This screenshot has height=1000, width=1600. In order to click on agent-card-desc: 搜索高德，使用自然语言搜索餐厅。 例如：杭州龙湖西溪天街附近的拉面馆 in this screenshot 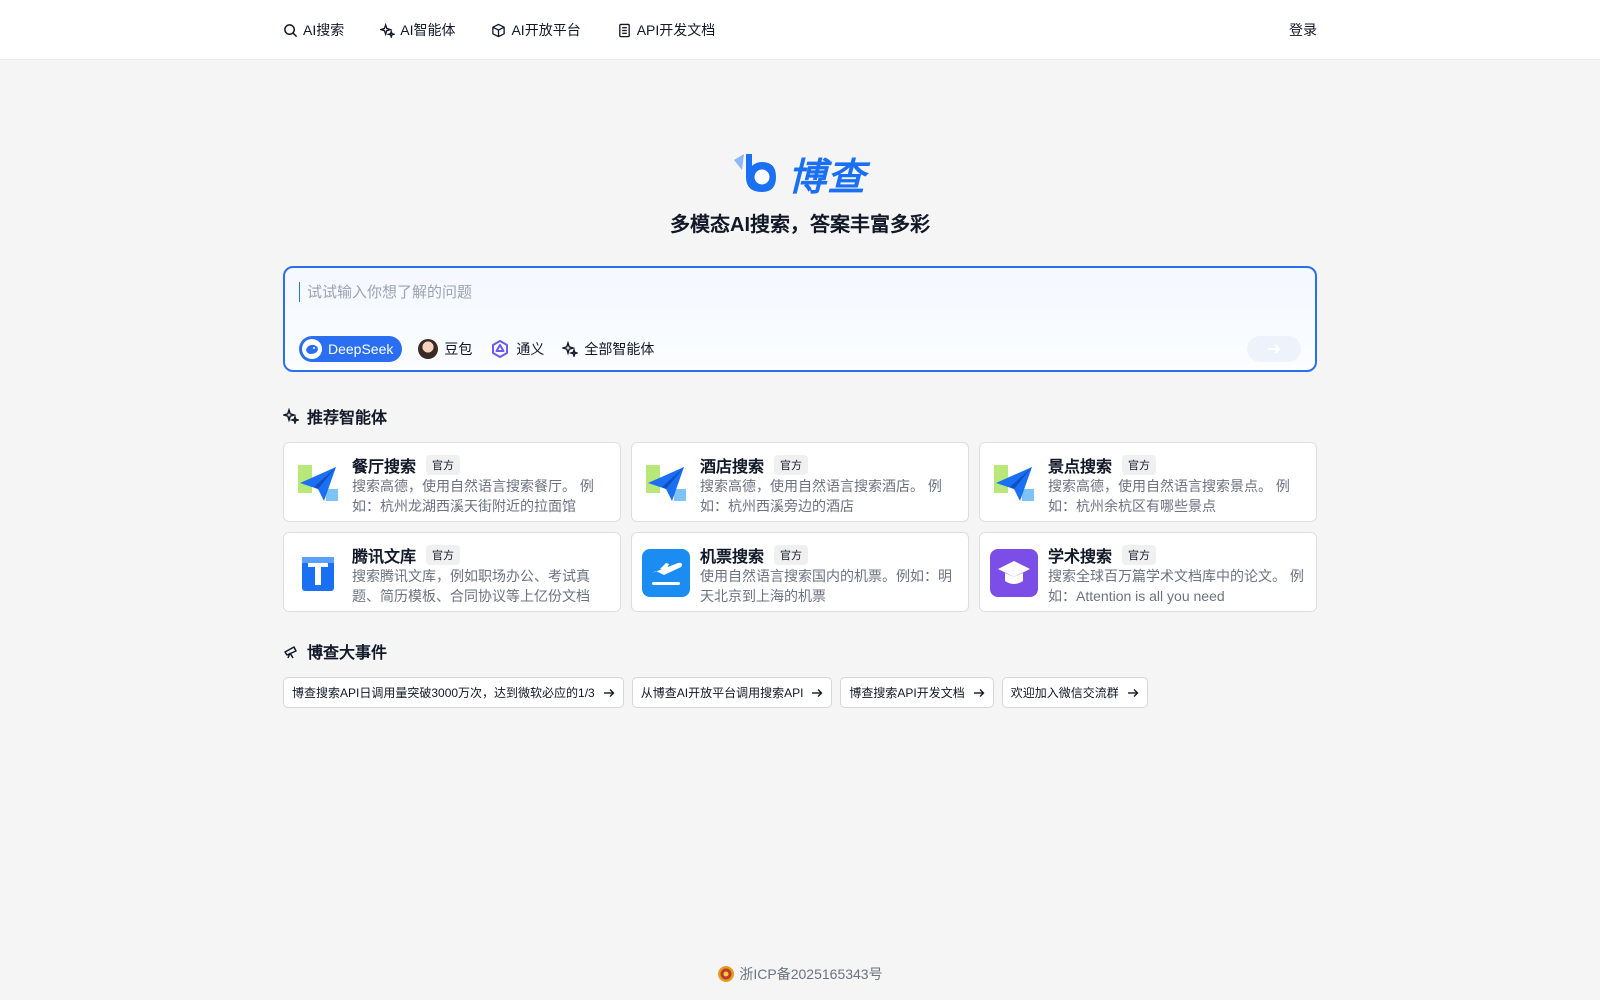, I will do `click(473, 496)`.